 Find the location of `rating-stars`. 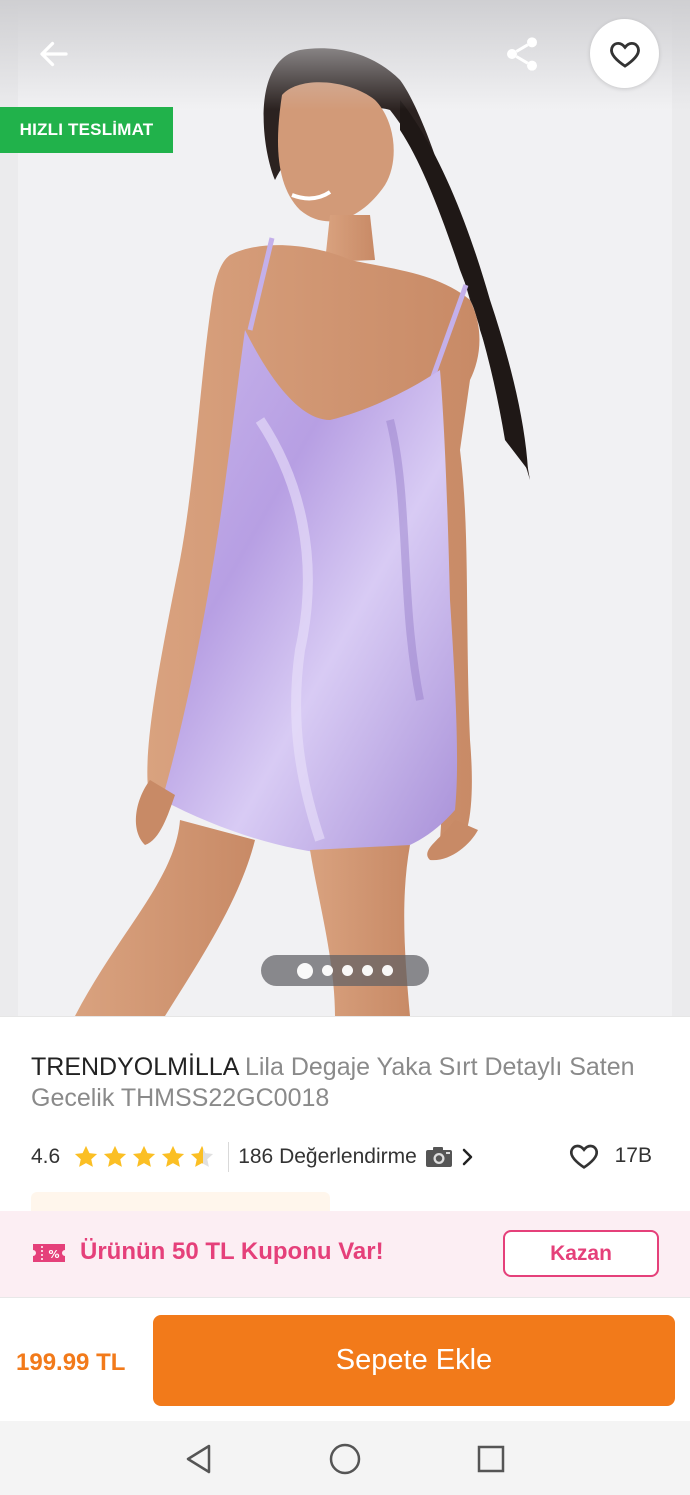

rating-stars is located at coordinates (144, 1157).